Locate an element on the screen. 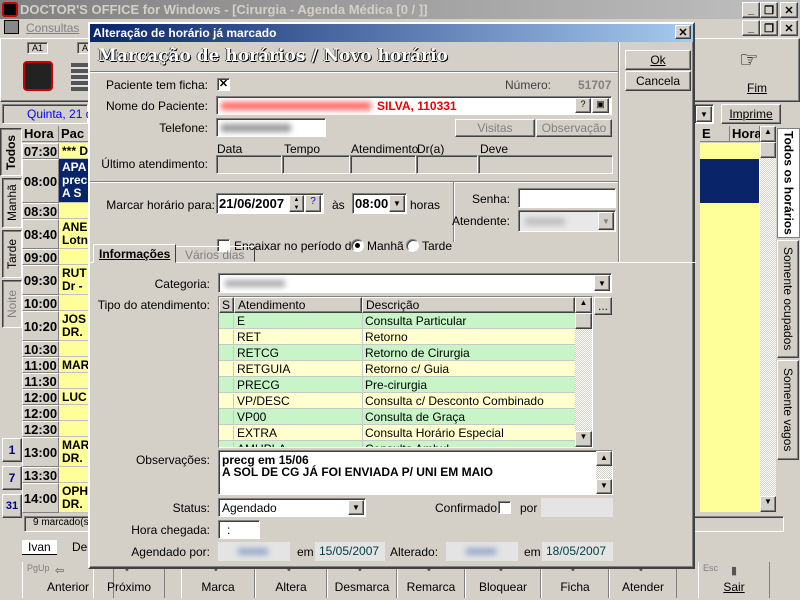  cell-code: RETCG is located at coordinates (258, 353).